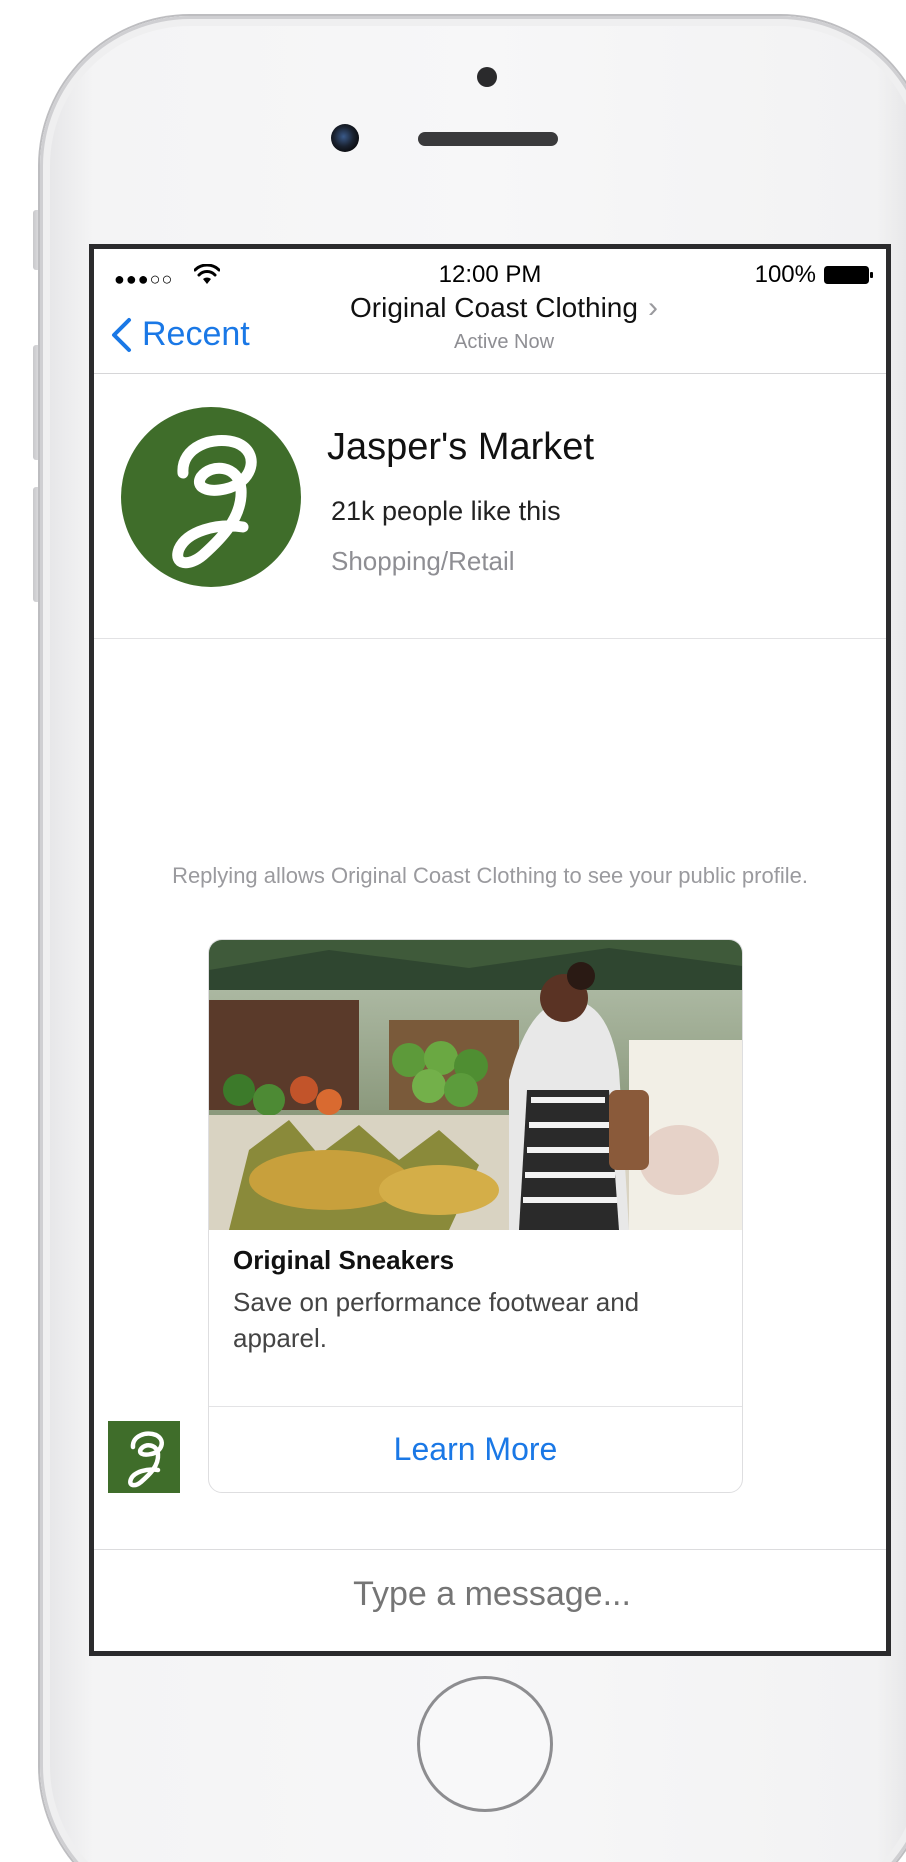 This screenshot has height=1862, width=906. Describe the element at coordinates (211, 497) in the screenshot. I see `jasper-logo-icon` at that location.